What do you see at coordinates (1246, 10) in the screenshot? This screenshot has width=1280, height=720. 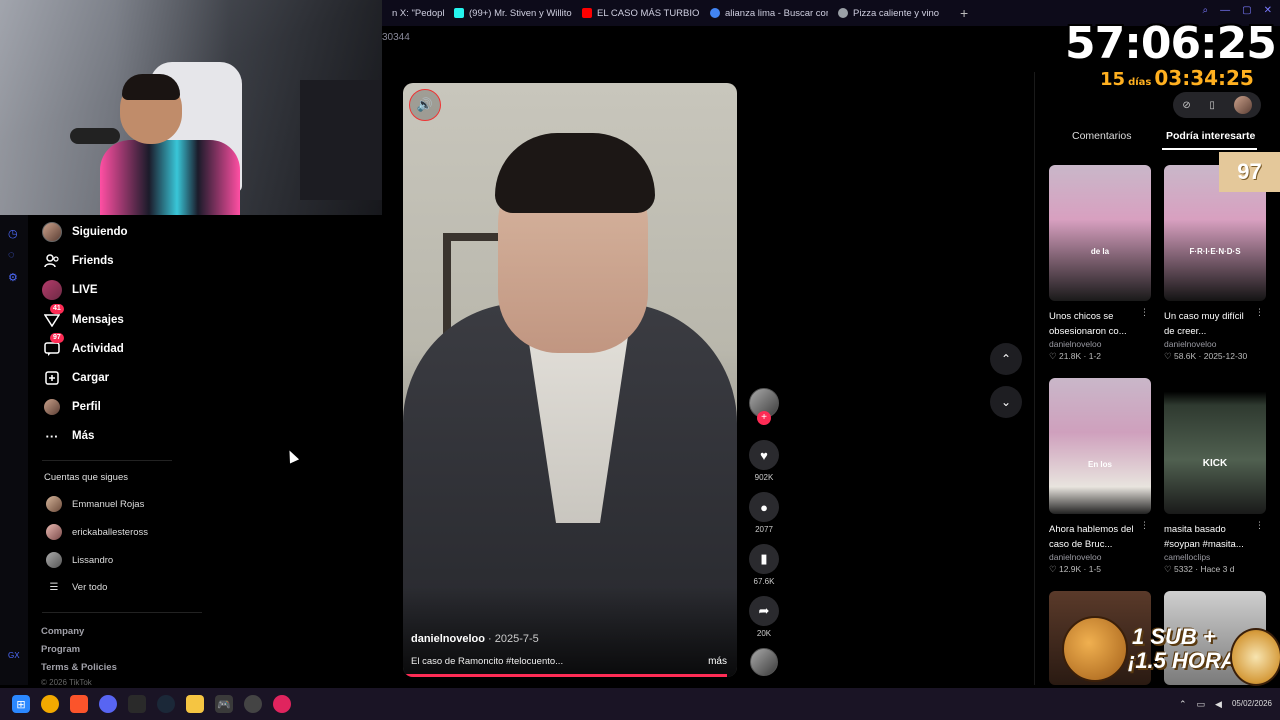 I see `maximize-icon: ▢` at bounding box center [1246, 10].